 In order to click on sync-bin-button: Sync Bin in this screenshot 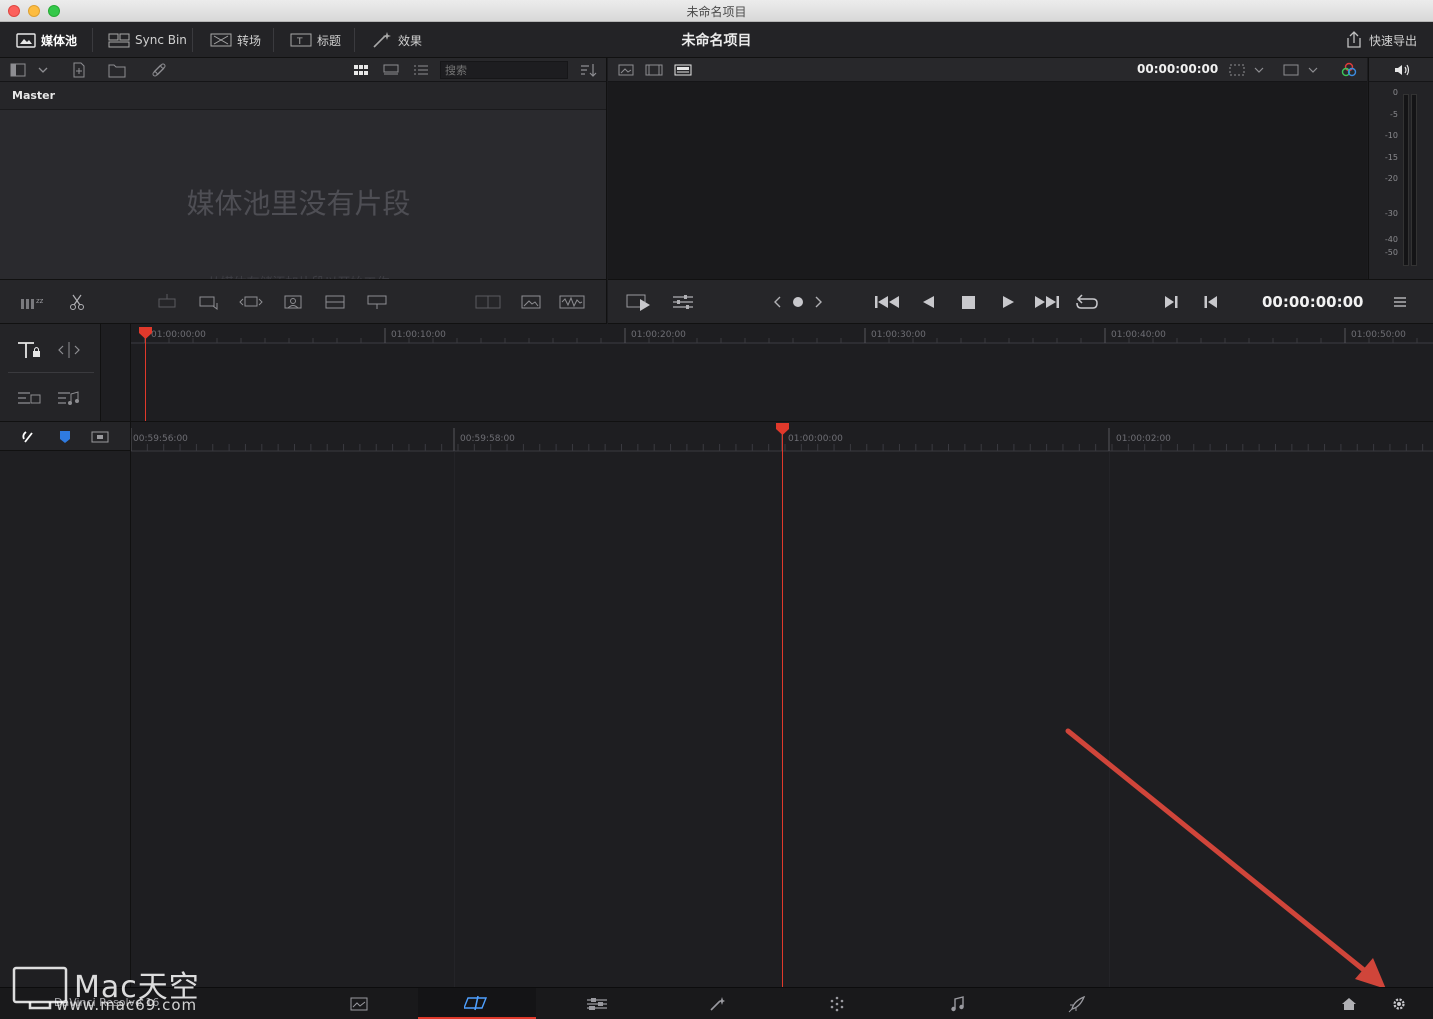, I will do `click(147, 40)`.